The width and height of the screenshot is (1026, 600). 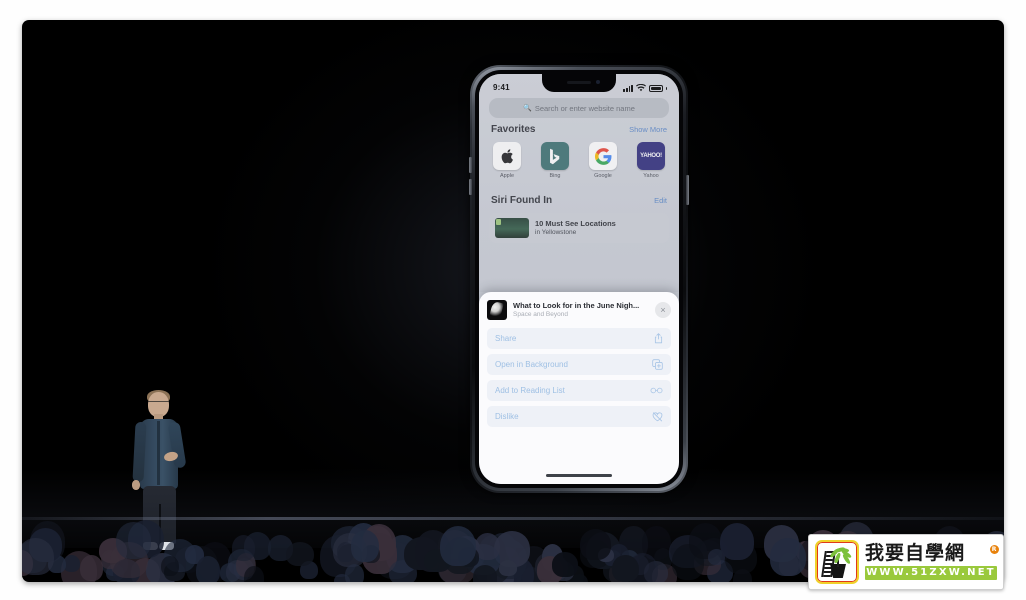 I want to click on action-row-add-to-reading-list: Add to Reading List, so click(x=579, y=390).